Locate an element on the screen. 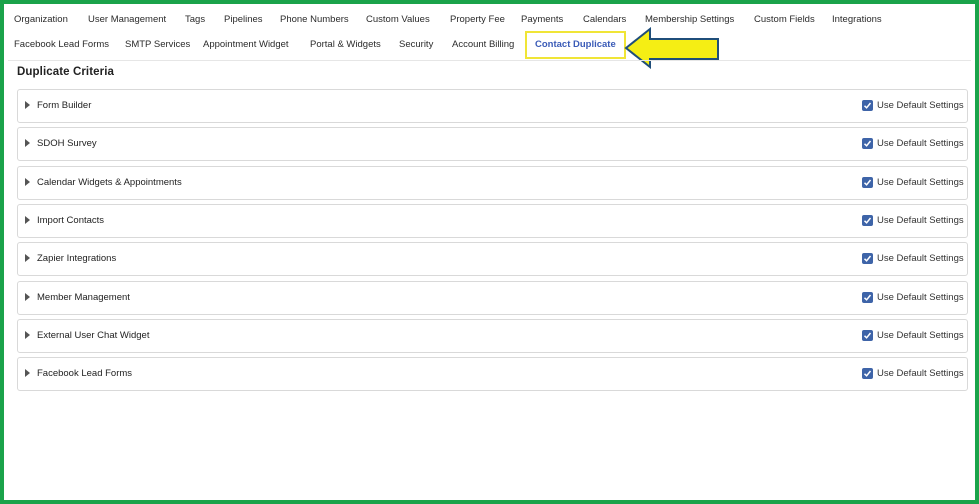  criteria-row-sdoh-survey: SDOH Survey Use Default Settings is located at coordinates (492, 144).